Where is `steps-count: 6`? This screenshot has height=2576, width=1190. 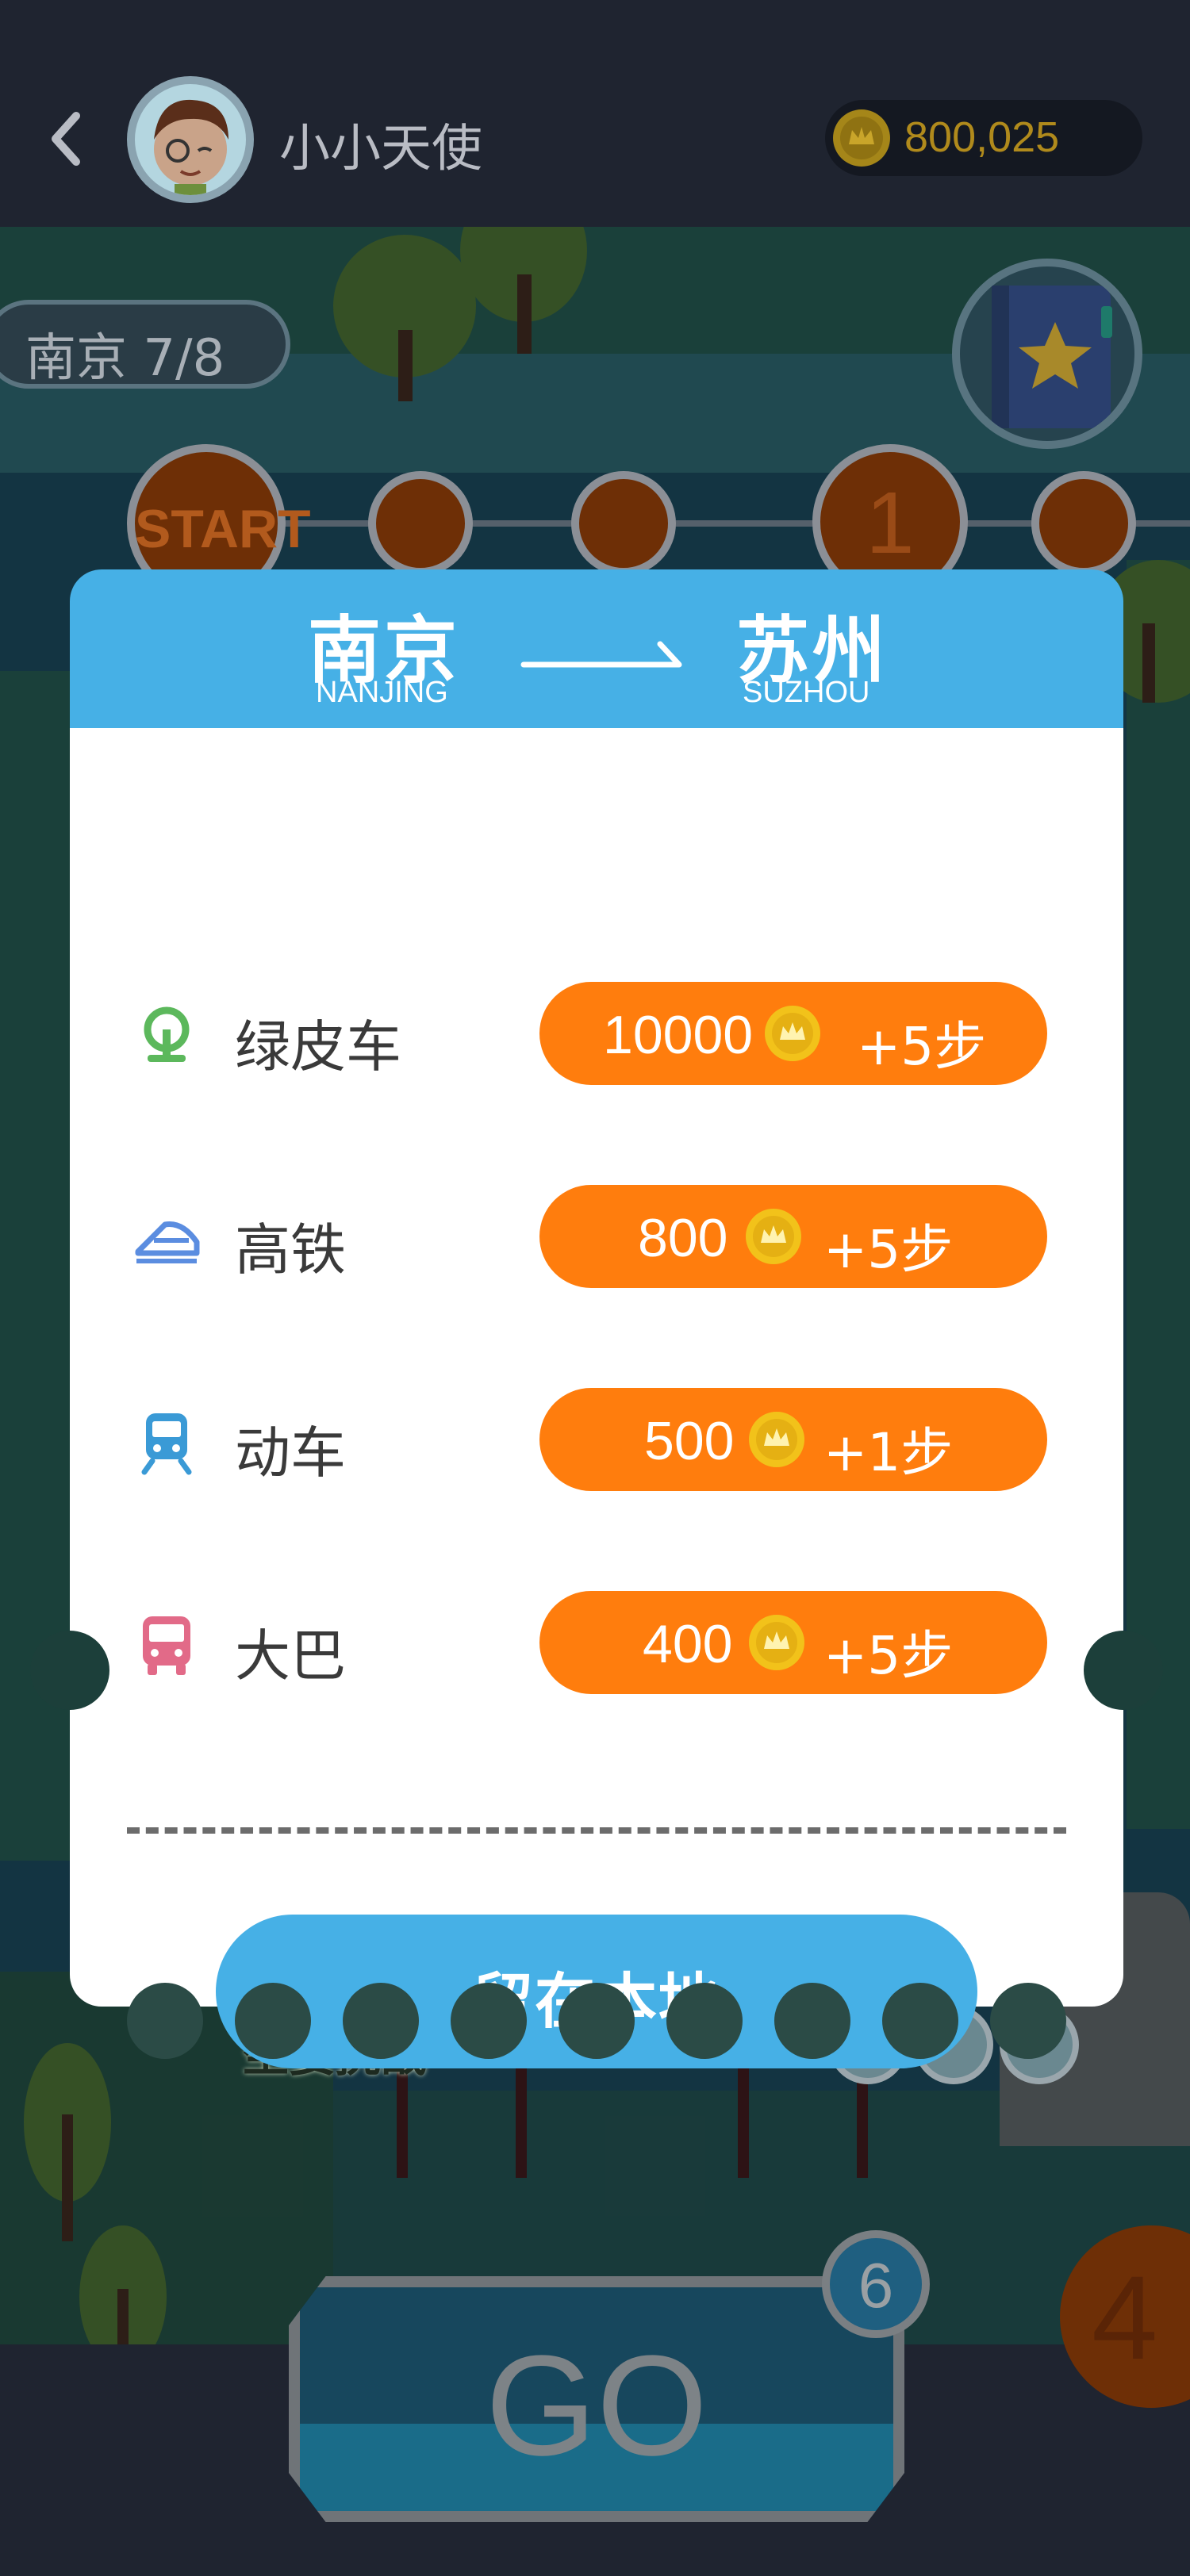 steps-count: 6 is located at coordinates (876, 2285).